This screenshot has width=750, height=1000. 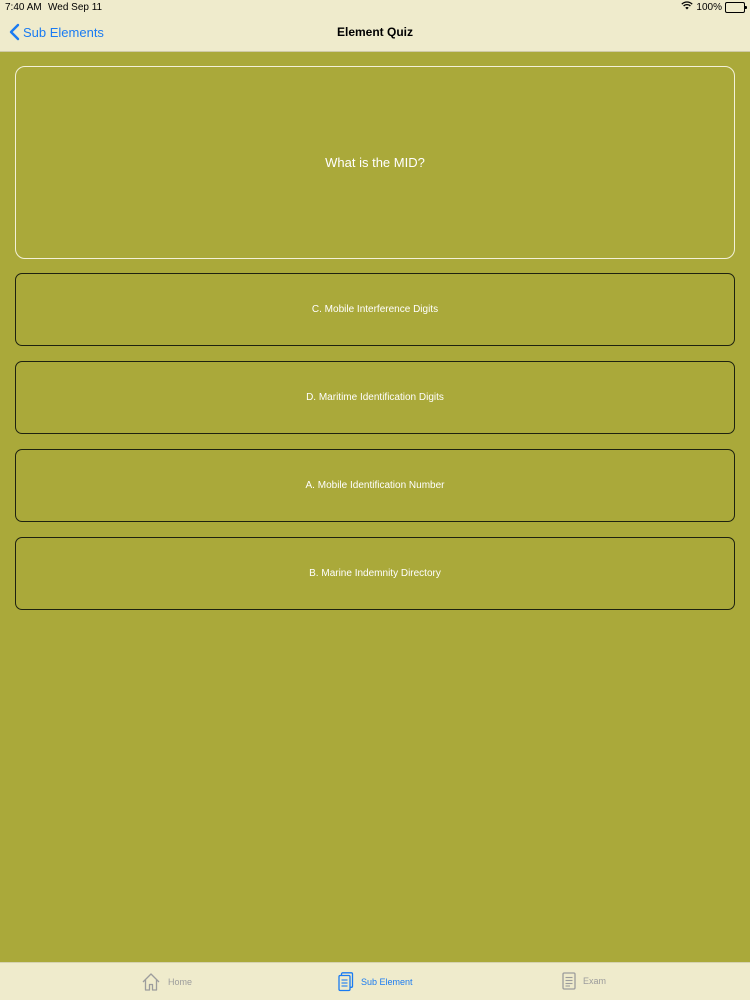 I want to click on home-icon, so click(x=151, y=982).